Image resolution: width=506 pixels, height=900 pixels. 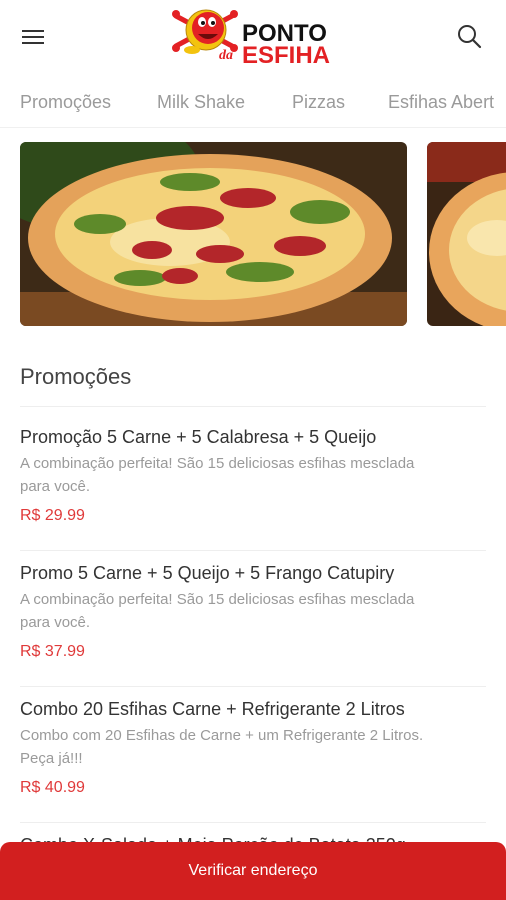 I want to click on tab-promocoes: Promoções, so click(x=65, y=102).